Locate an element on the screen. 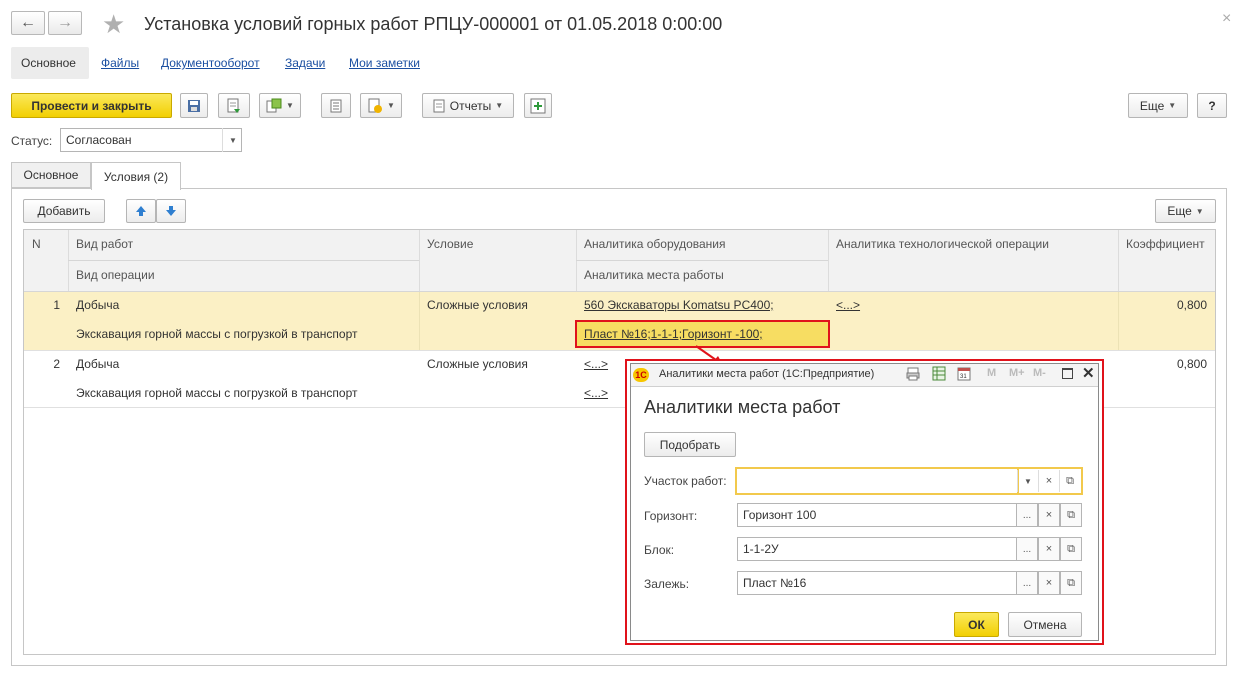 This screenshot has height=674, width=1243. status-dropdown-icon: ▼ is located at coordinates (232, 140).